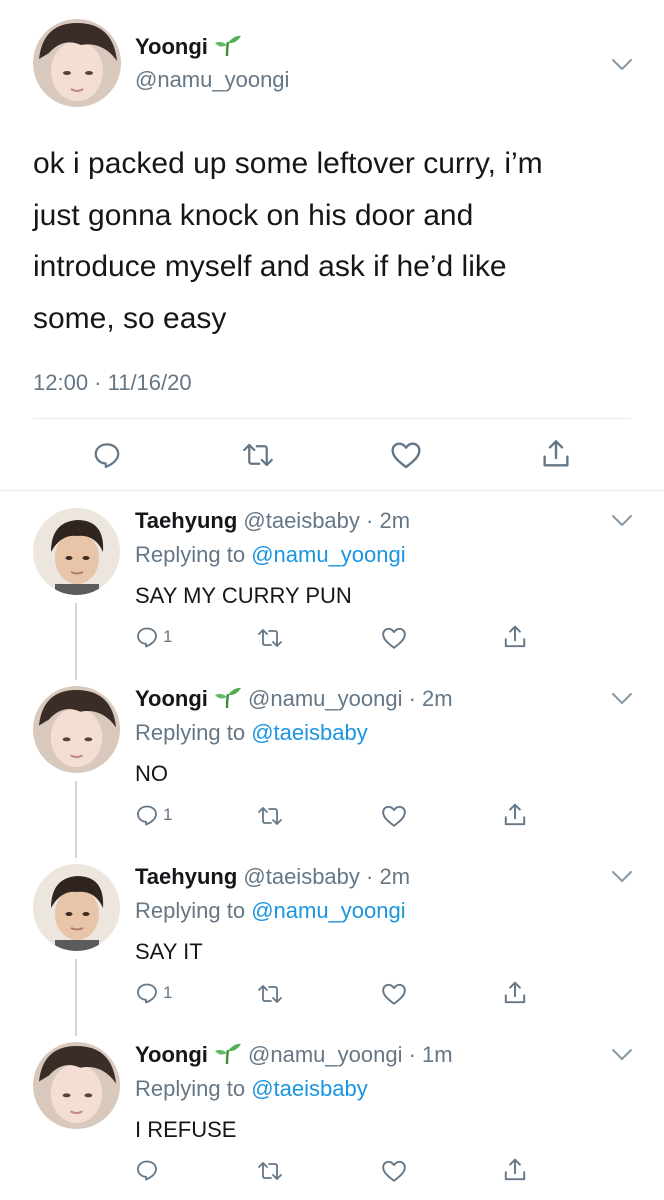  I want to click on tweet-text-line: ok i packed up some leftover curry, i’m, so click(288, 163).